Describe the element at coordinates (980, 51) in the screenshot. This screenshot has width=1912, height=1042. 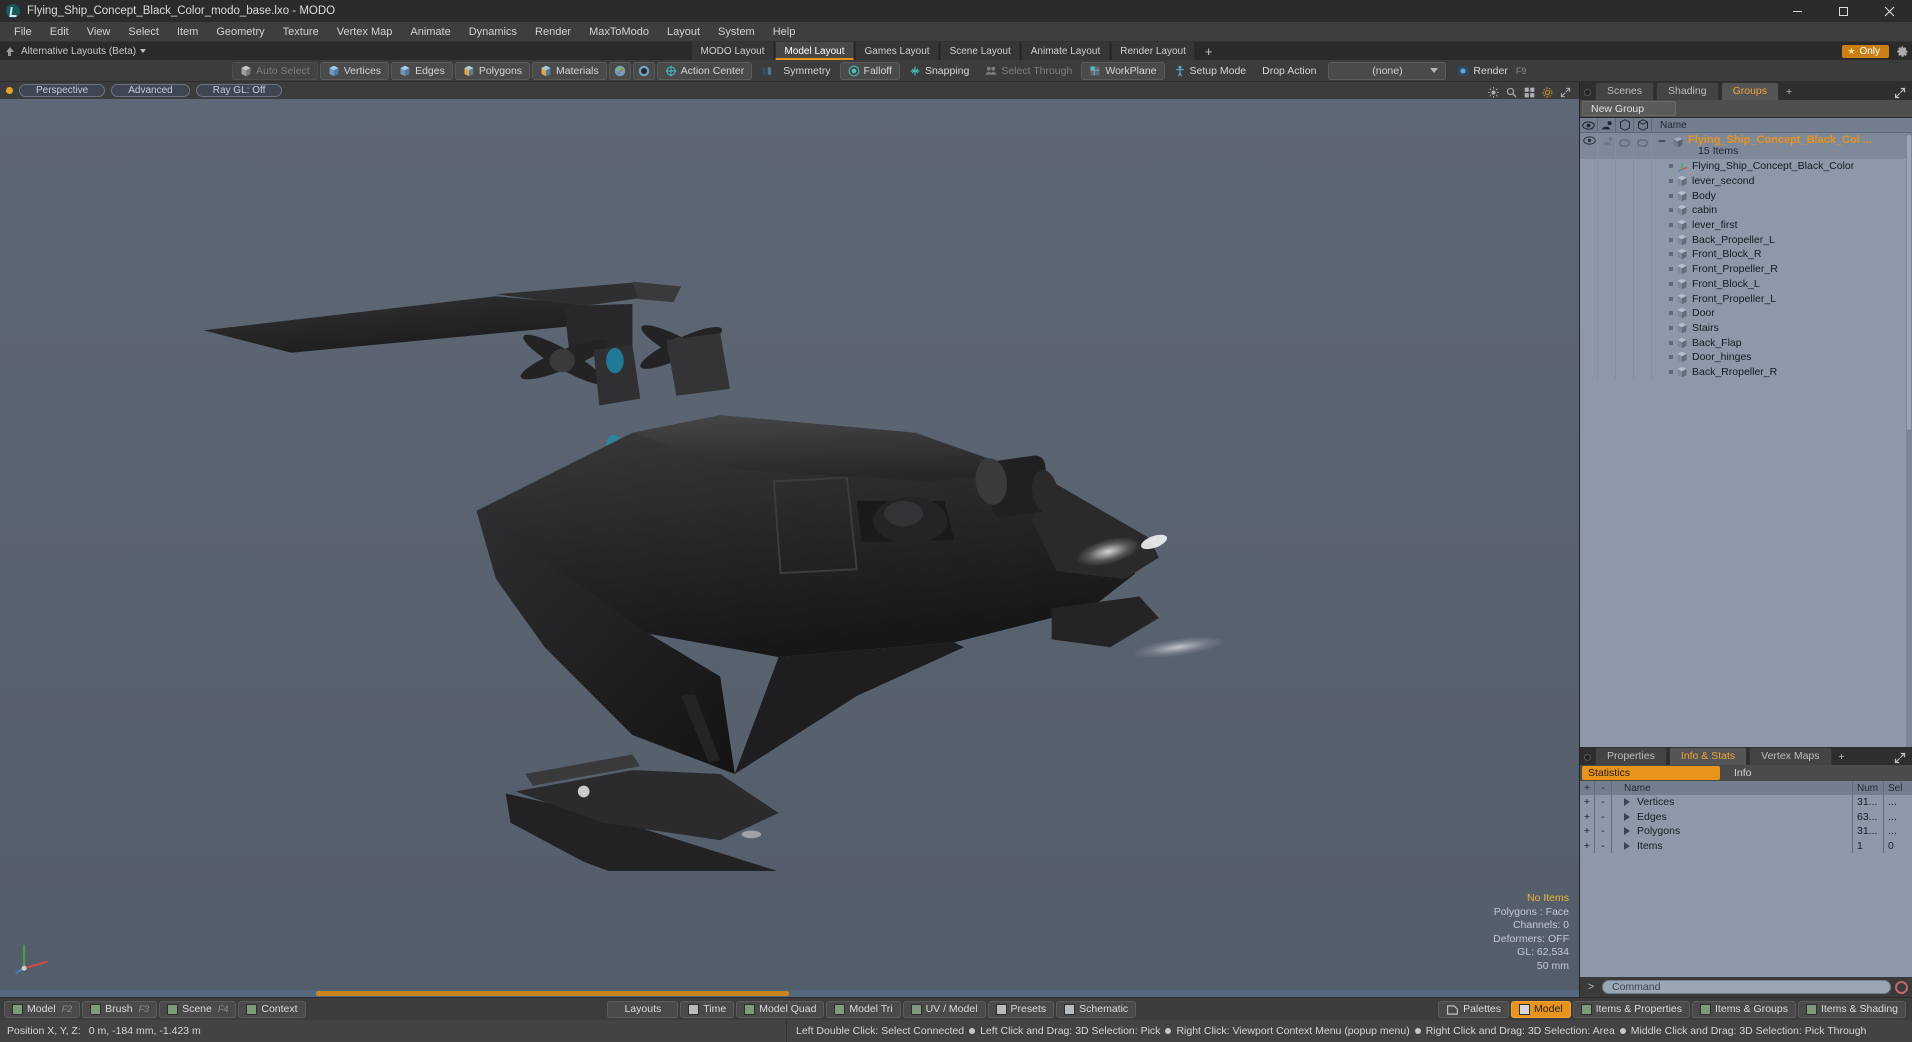
I see `tab-scene-layout: Scene Layout` at that location.